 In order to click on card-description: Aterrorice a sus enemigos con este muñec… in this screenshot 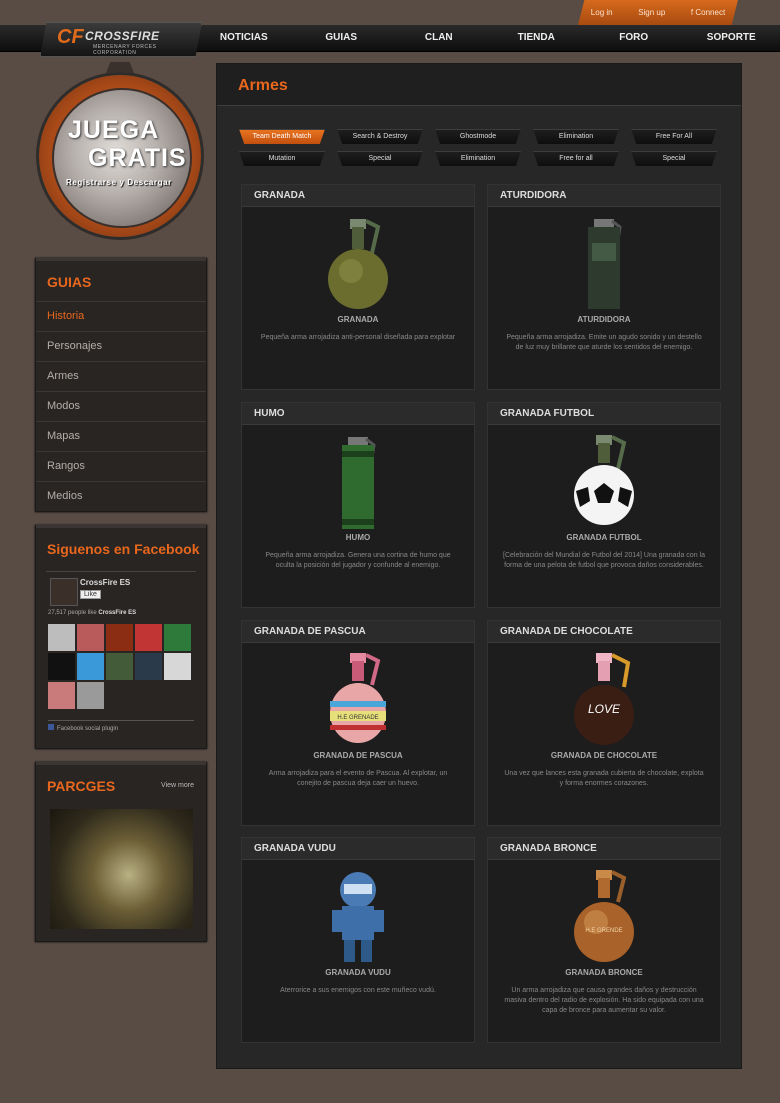, I will do `click(358, 990)`.